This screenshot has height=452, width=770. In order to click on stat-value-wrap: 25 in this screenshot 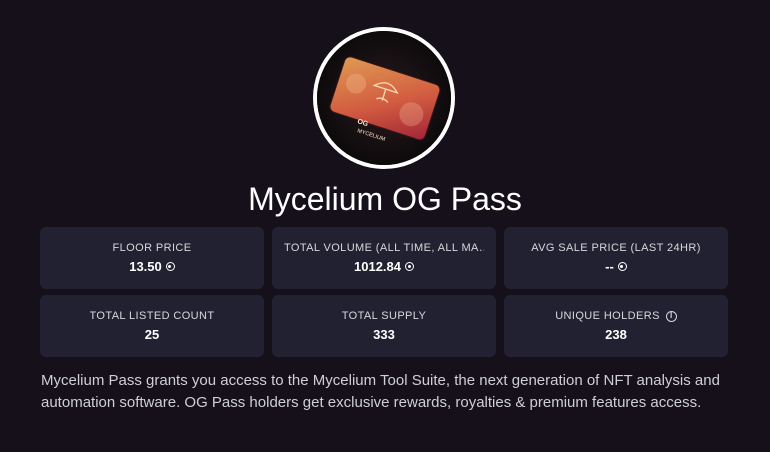, I will do `click(152, 334)`.